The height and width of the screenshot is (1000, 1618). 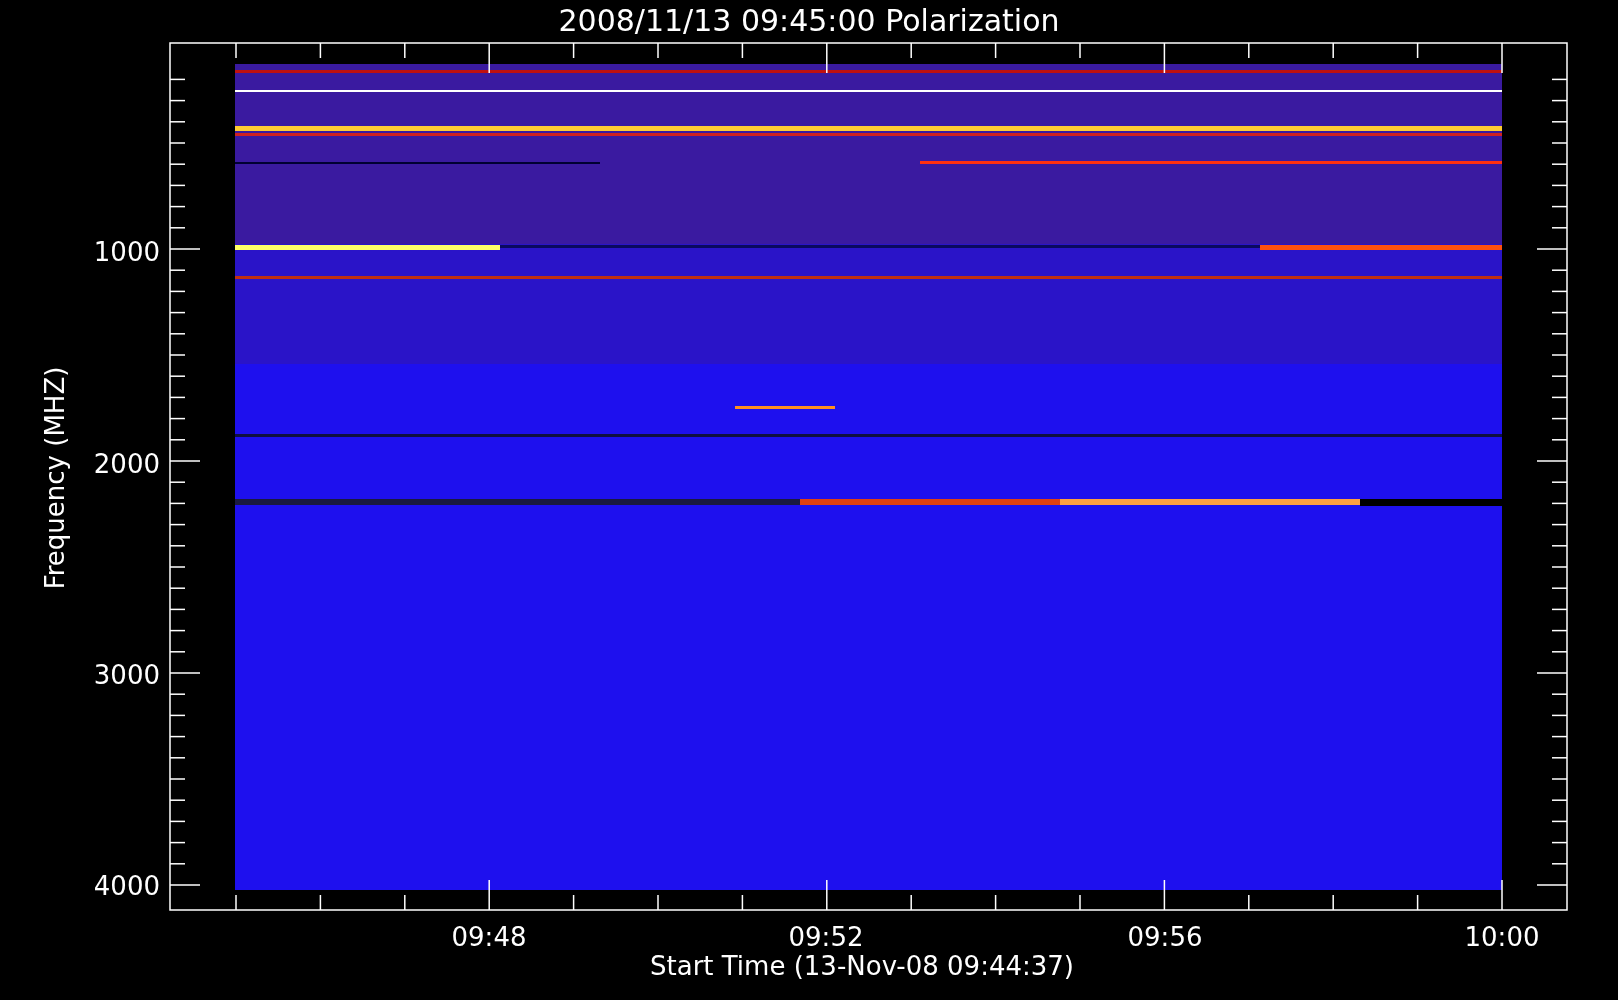 What do you see at coordinates (55, 478) in the screenshot?
I see `y-axis-label: Frequency (MHZ)` at bounding box center [55, 478].